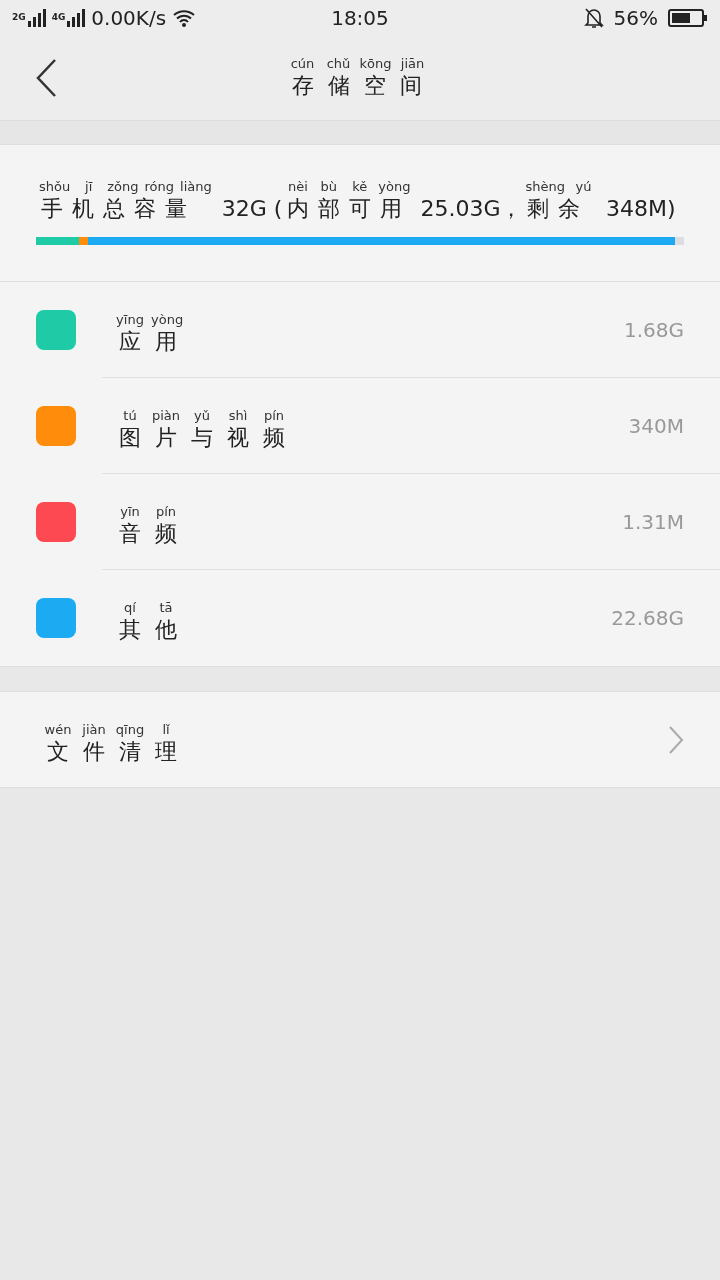 The width and height of the screenshot is (720, 1280). I want to click on category-label: 应用, so click(154, 342).